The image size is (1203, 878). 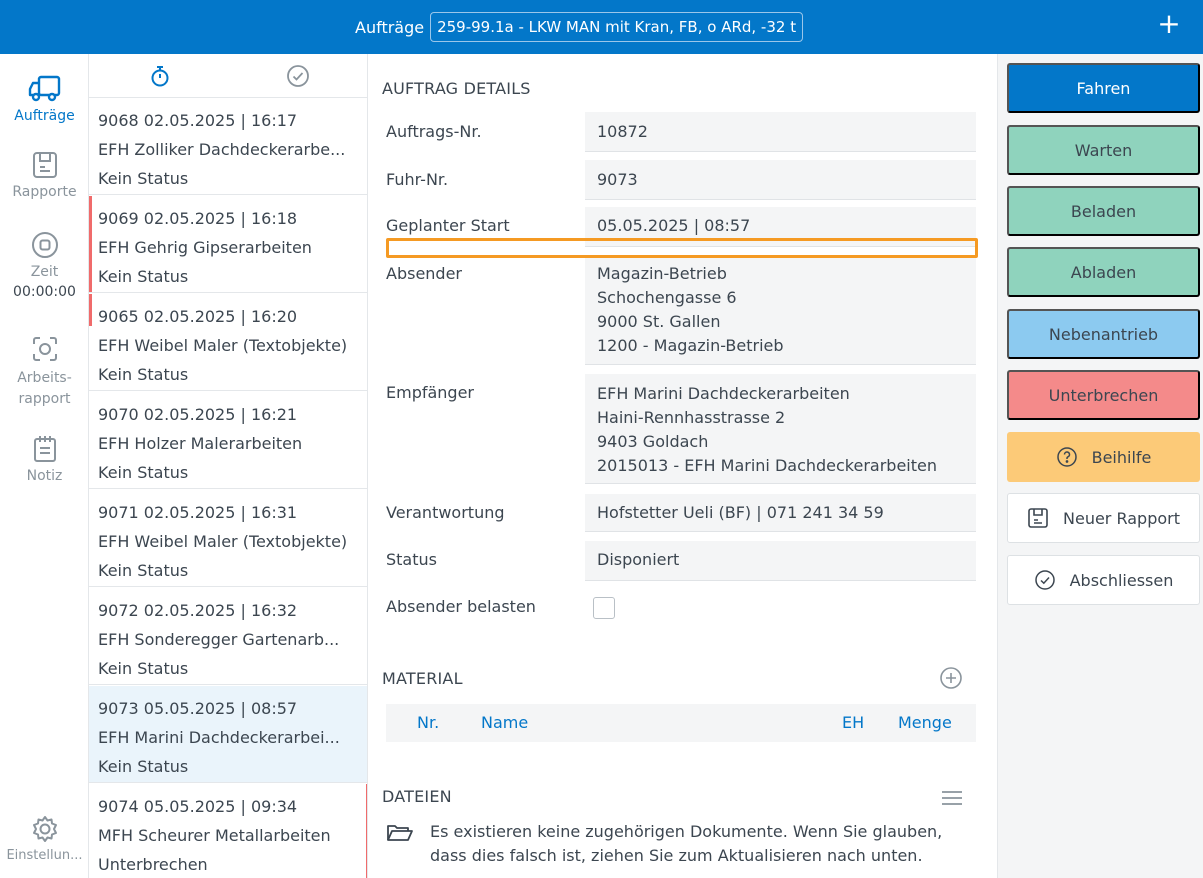 What do you see at coordinates (44, 829) in the screenshot?
I see `gear-icon` at bounding box center [44, 829].